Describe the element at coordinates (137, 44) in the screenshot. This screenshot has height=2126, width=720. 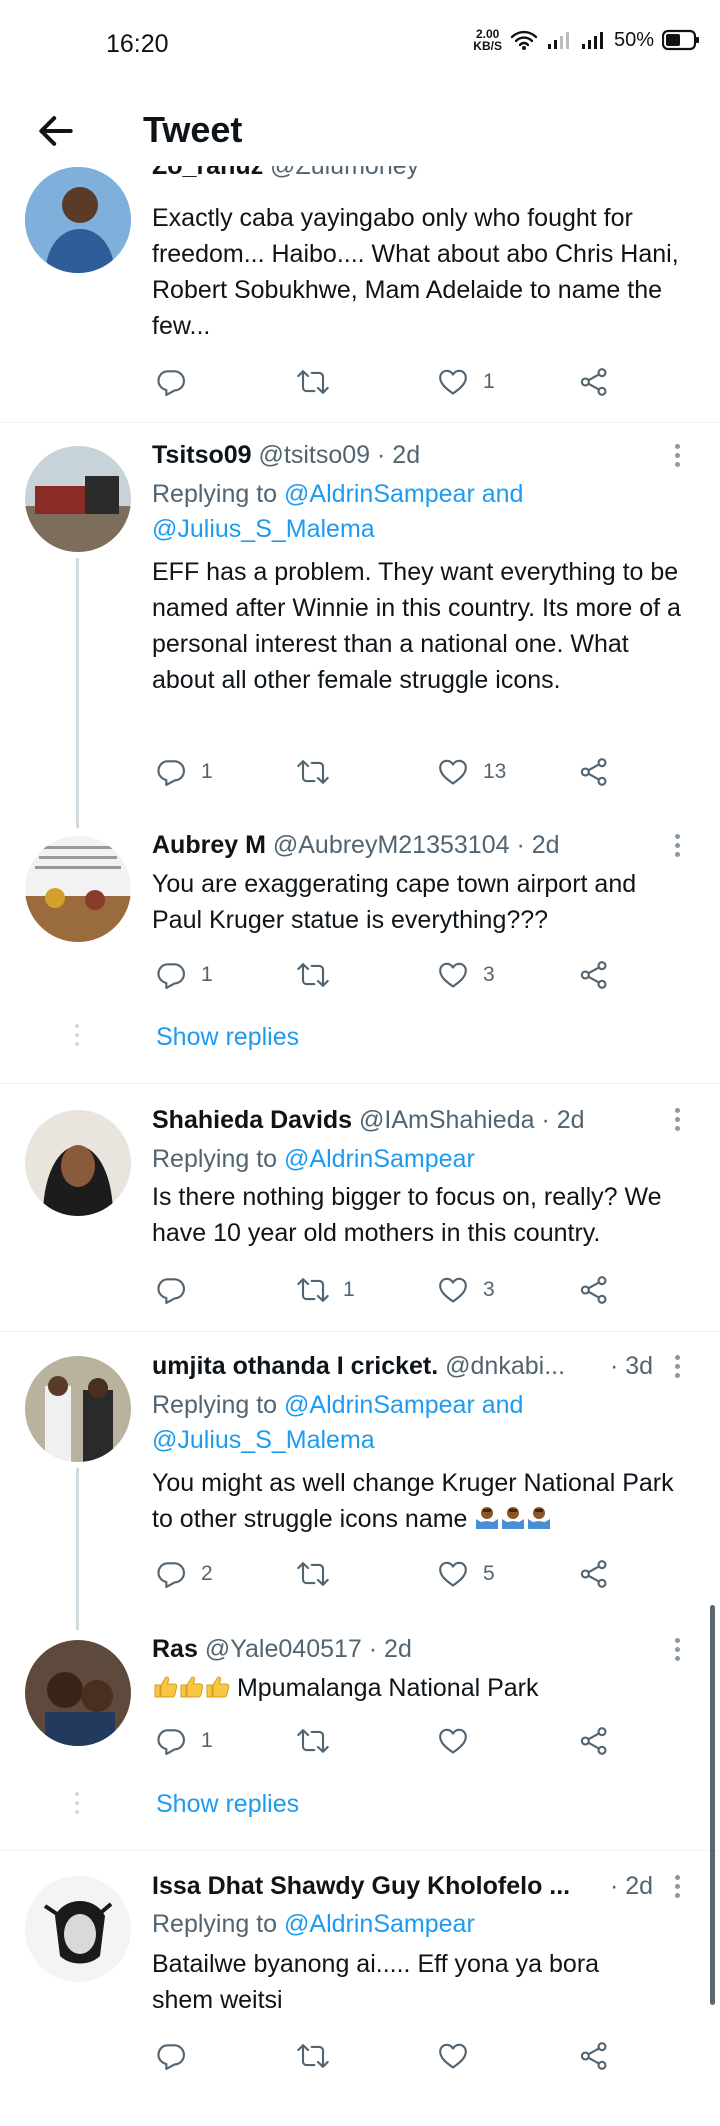
I see `status-time: 16:20` at that location.